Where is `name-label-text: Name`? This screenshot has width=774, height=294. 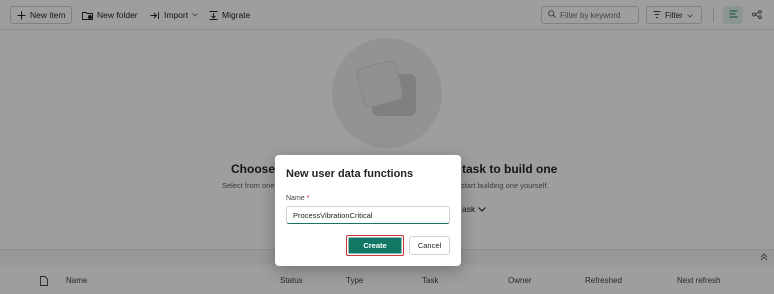 name-label-text: Name is located at coordinates (295, 198).